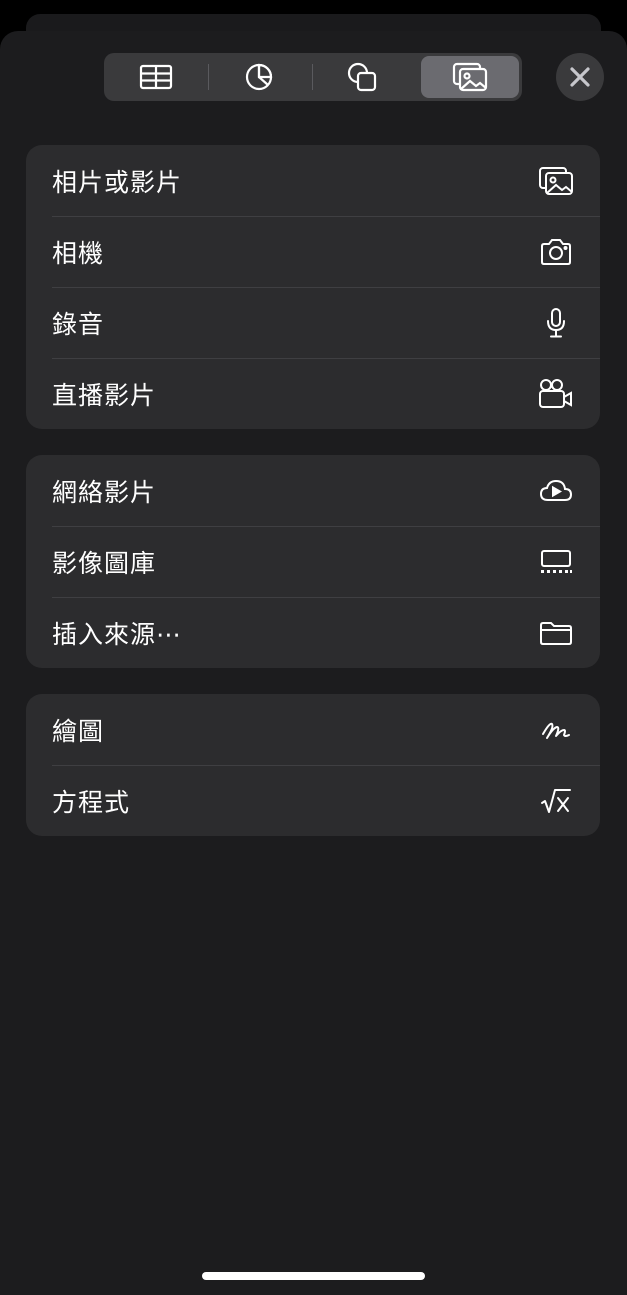 The height and width of the screenshot is (1295, 627). Describe the element at coordinates (117, 634) in the screenshot. I see `menu-item-label: 插入來源⋯` at that location.